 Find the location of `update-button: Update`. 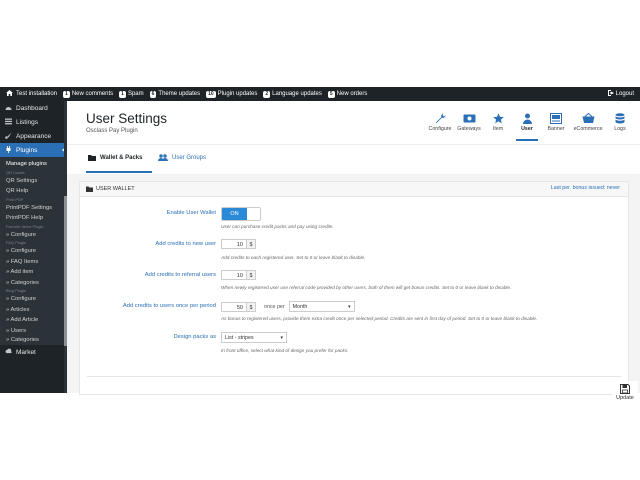

update-button: Update is located at coordinates (625, 393).